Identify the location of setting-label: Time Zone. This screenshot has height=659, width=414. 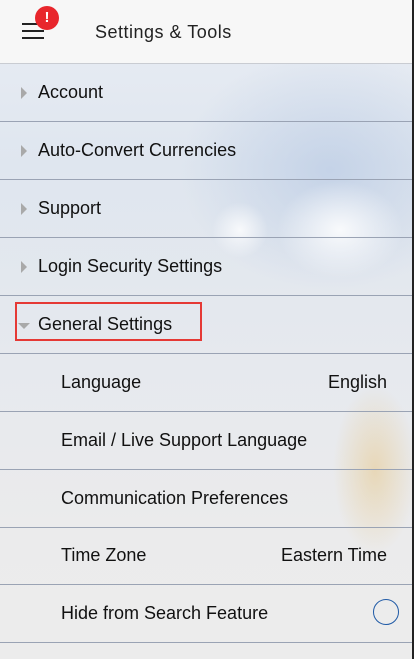
(104, 555).